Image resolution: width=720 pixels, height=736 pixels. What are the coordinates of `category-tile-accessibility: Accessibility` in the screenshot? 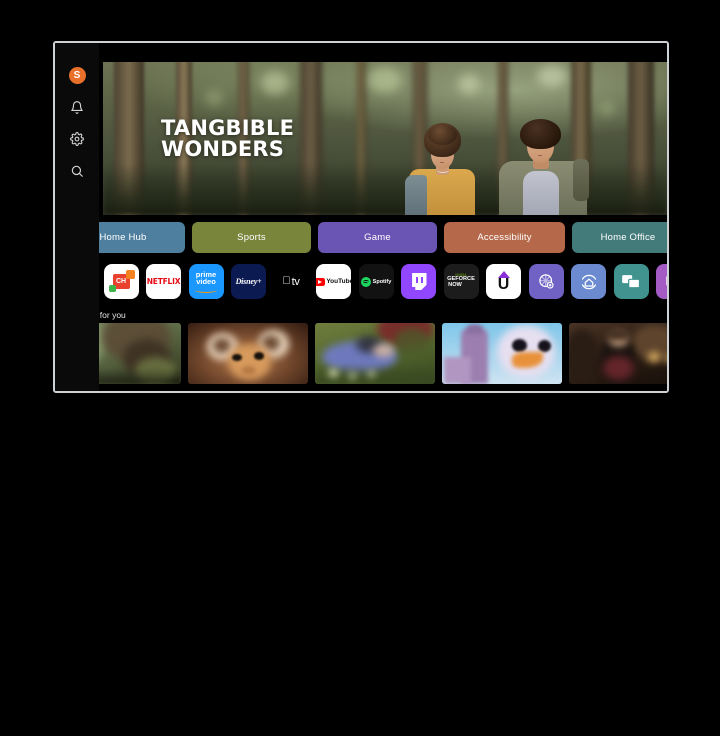 It's located at (504, 237).